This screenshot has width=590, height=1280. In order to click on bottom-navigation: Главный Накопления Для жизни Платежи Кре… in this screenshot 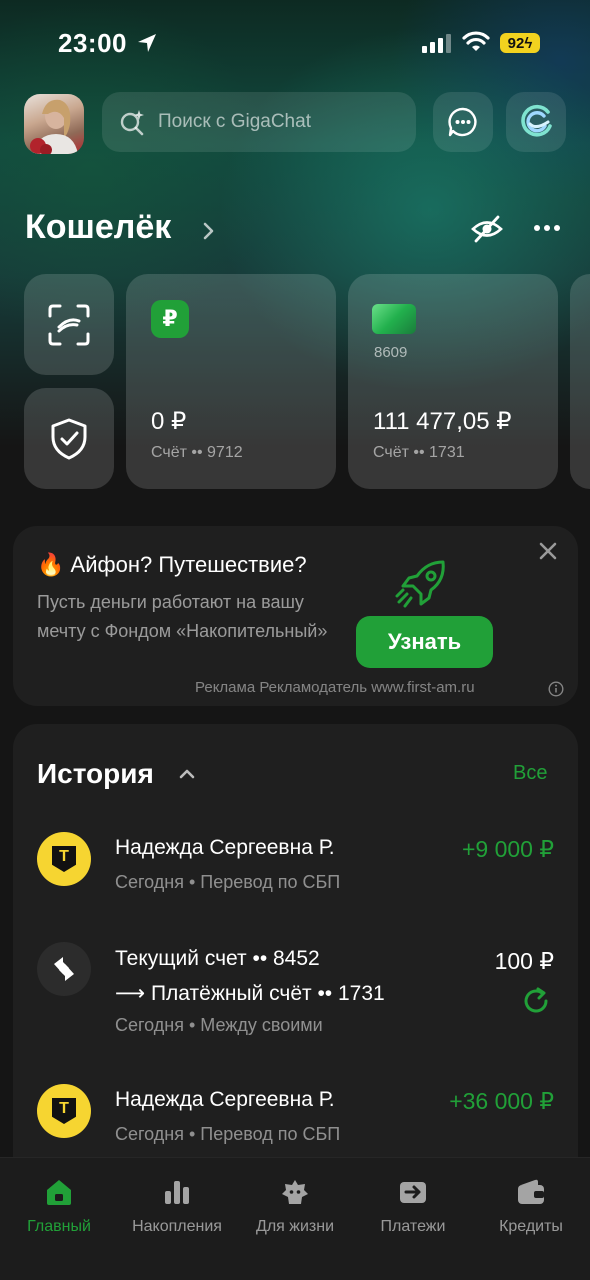, I will do `click(295, 1218)`.